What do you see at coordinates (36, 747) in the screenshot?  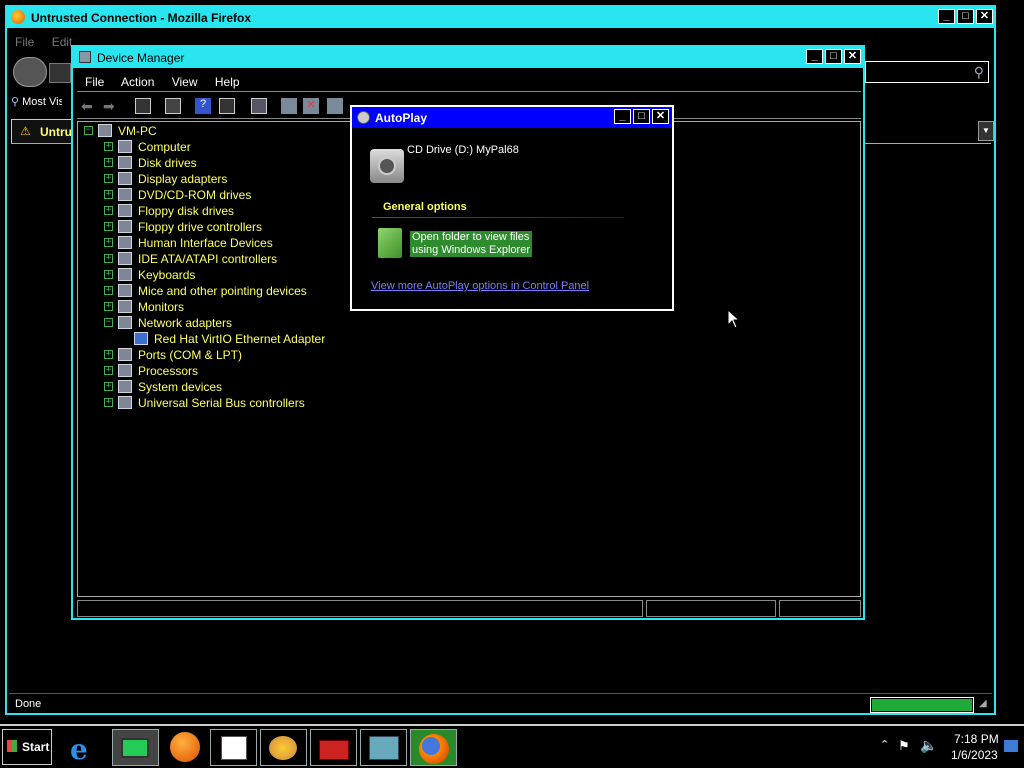 I see `start-label: Start` at bounding box center [36, 747].